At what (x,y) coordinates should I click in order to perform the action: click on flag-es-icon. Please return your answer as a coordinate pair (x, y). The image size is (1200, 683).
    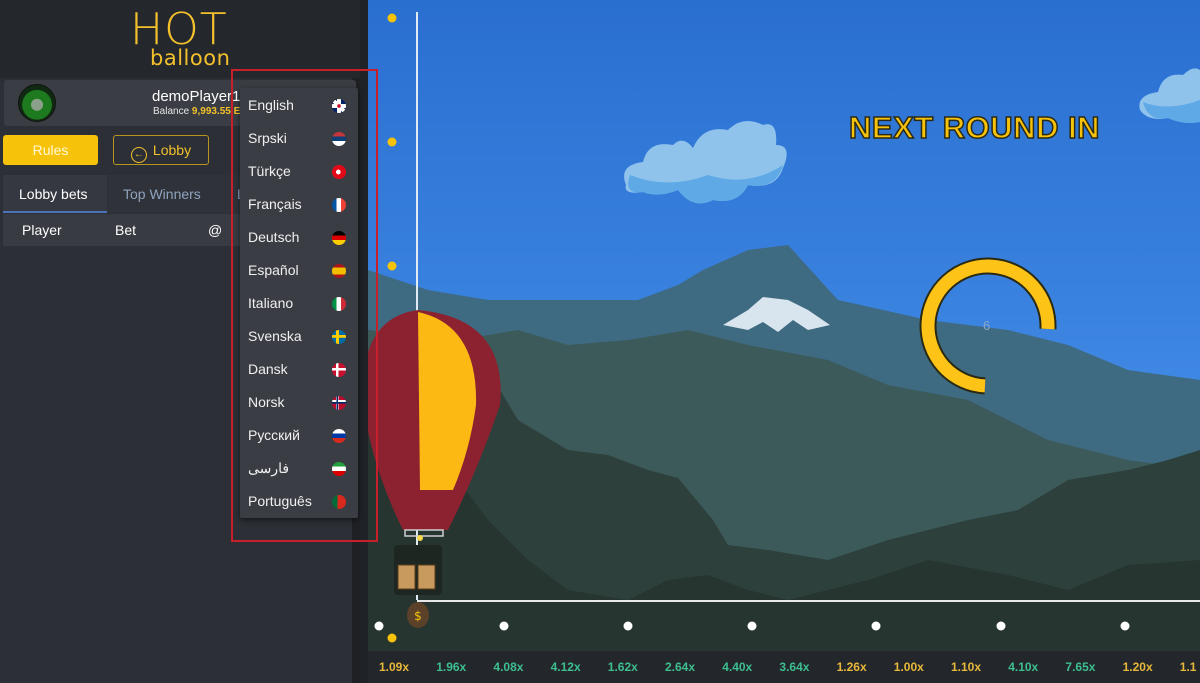
    Looking at the image, I should click on (339, 271).